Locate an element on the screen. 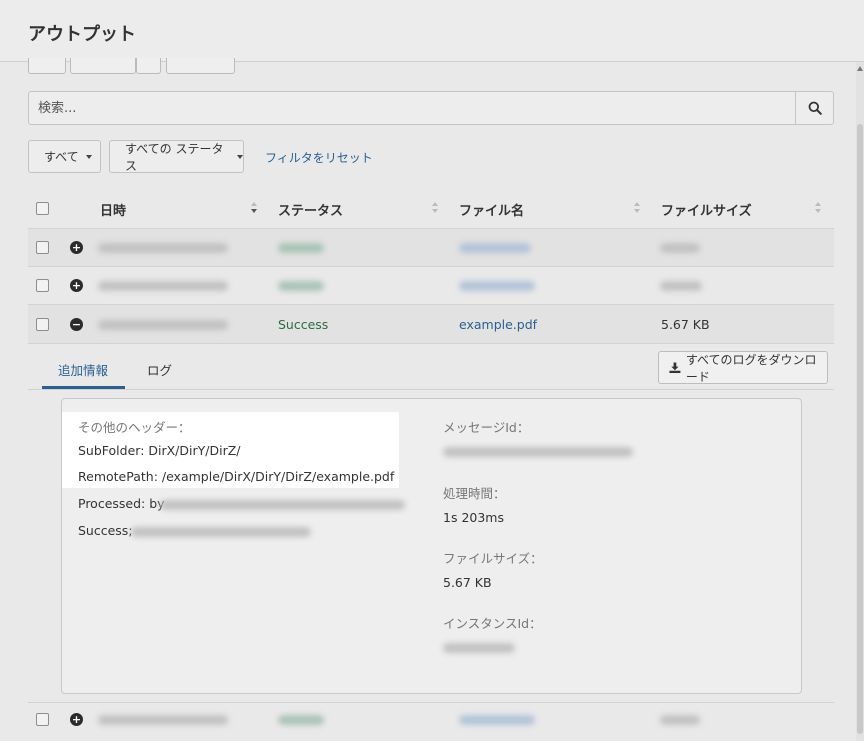 The width and height of the screenshot is (864, 741). column-header-filesize: ファイルサイズ is located at coordinates (706, 209).